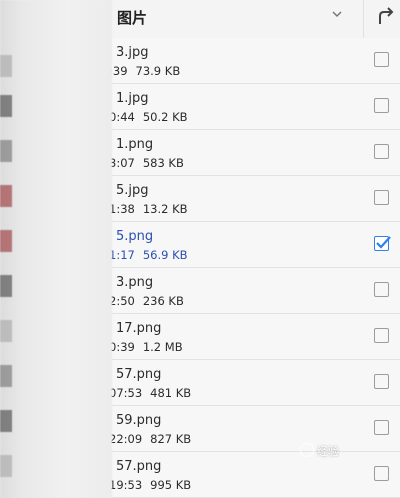 This screenshot has height=498, width=400. Describe the element at coordinates (171, 439) in the screenshot. I see `file-size: 827 KB` at that location.